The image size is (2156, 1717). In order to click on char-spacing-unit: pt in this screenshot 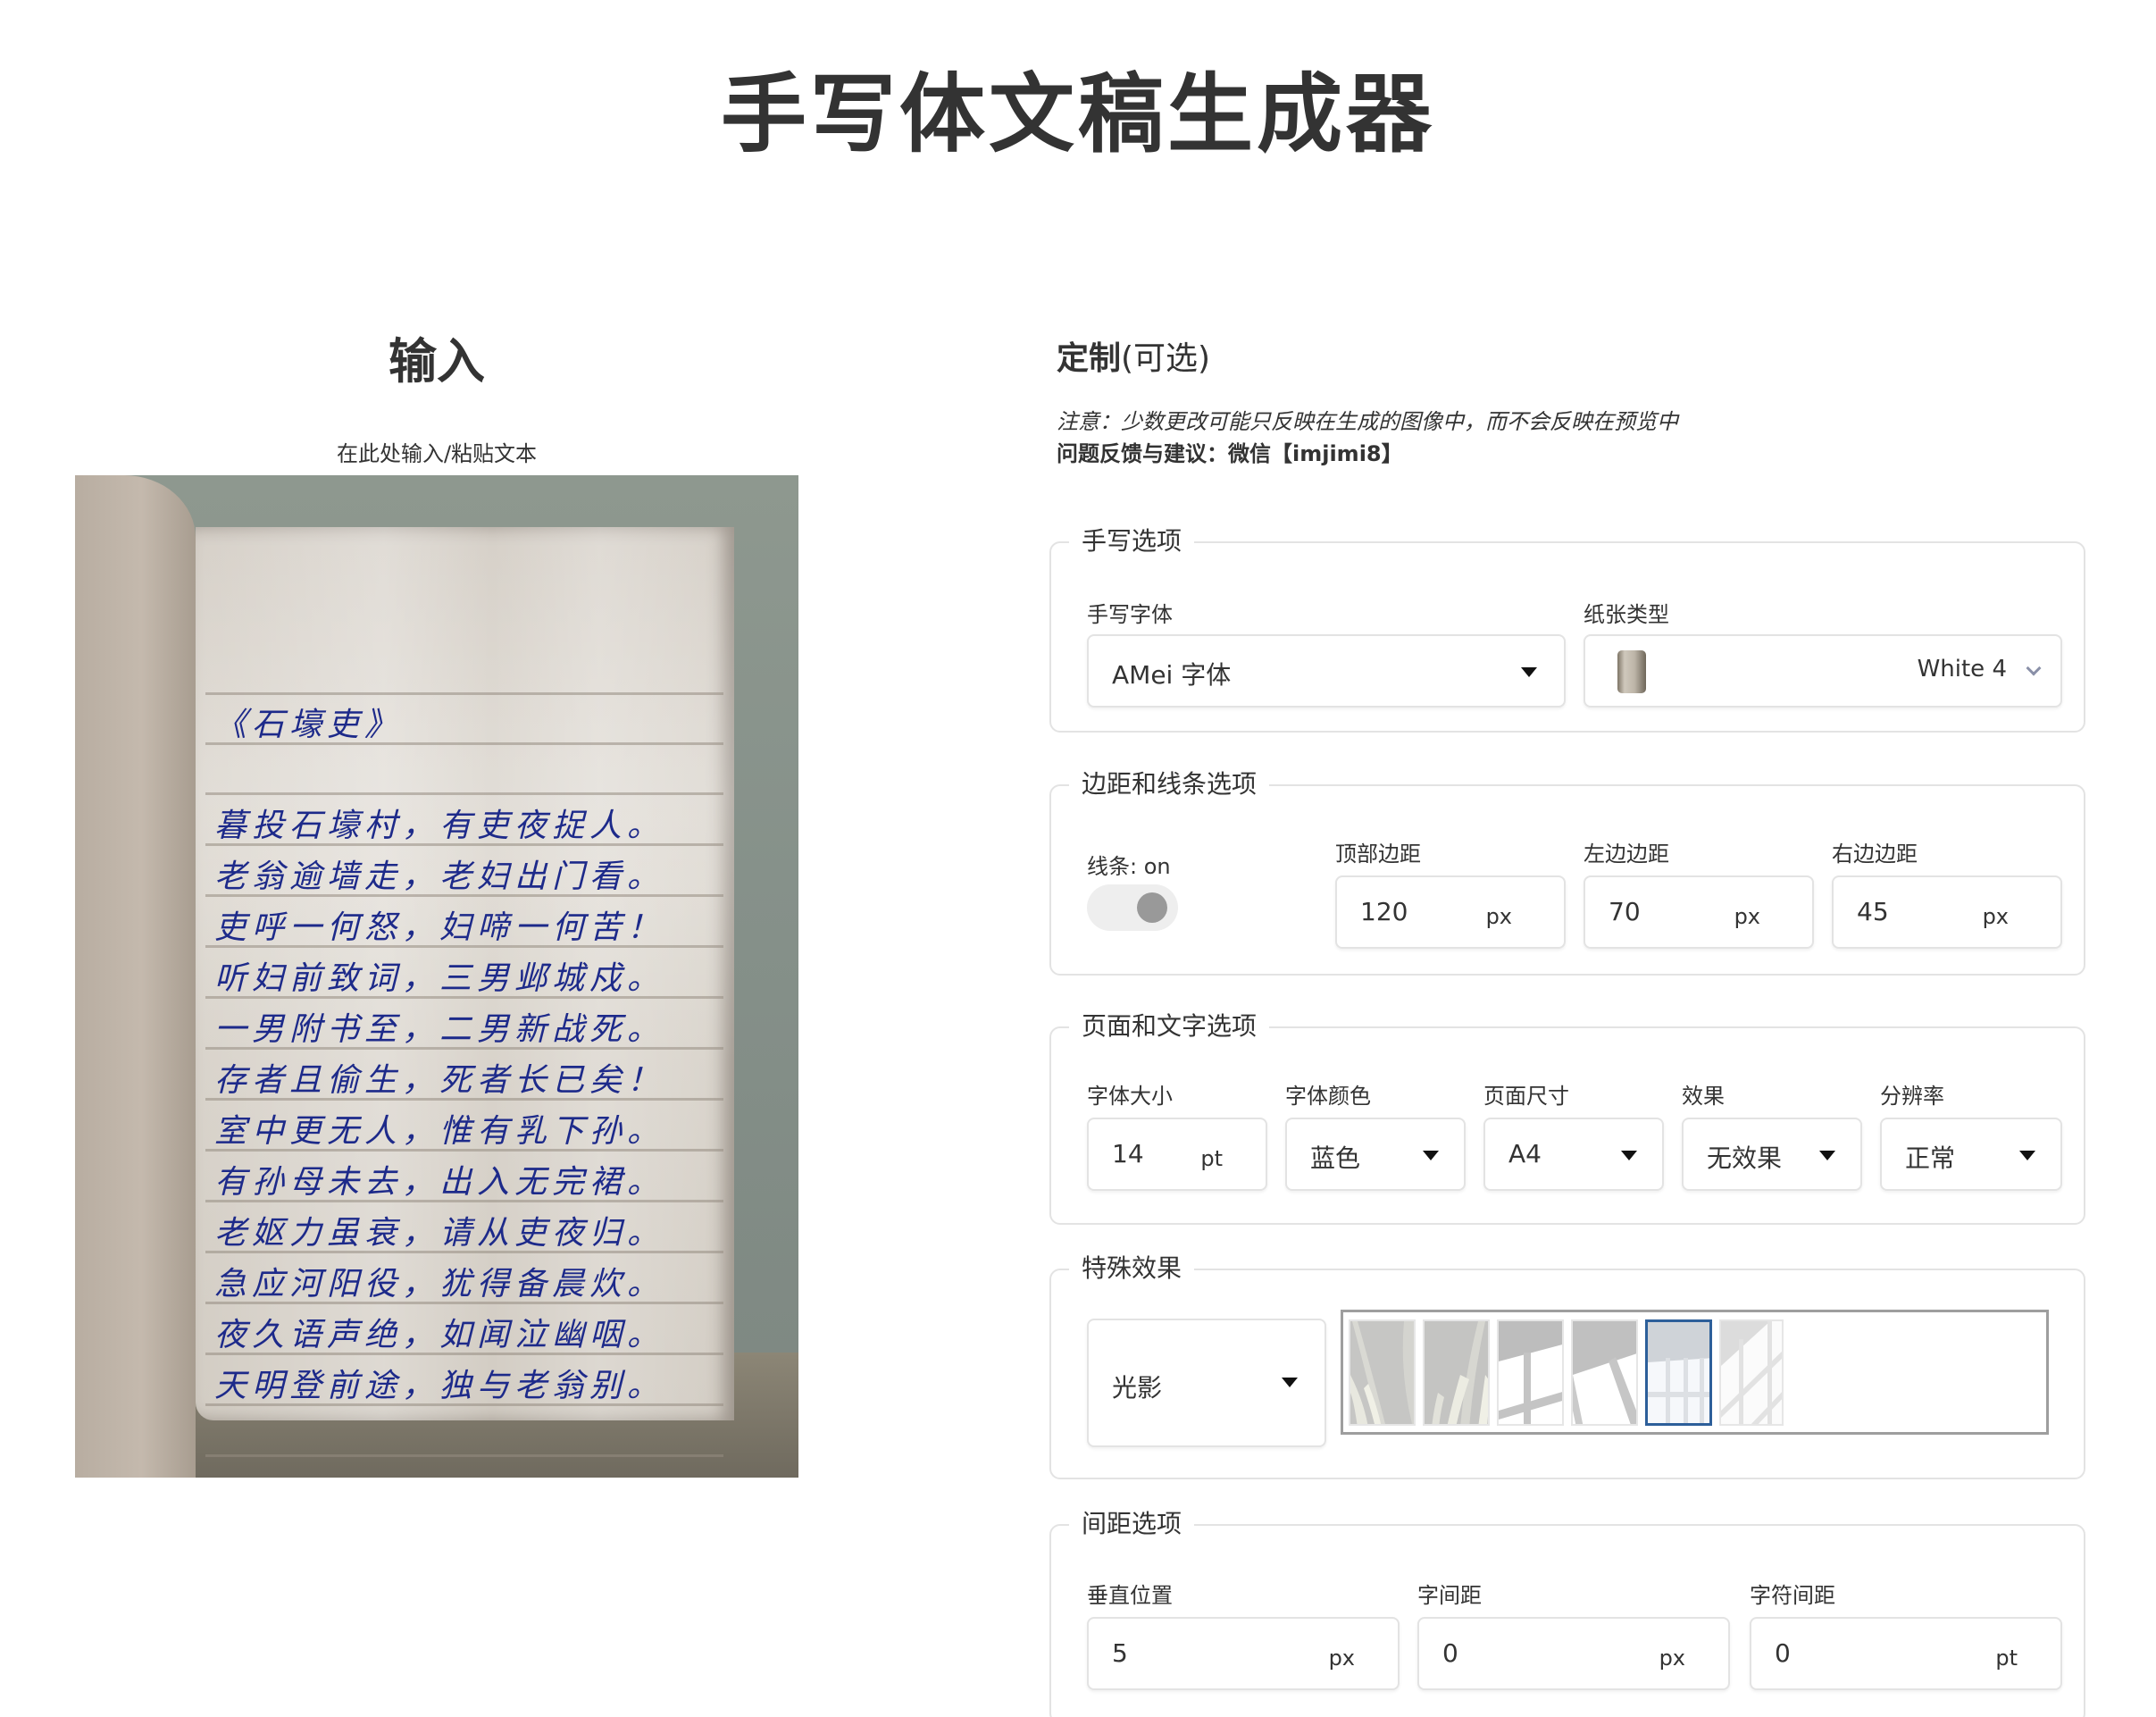, I will do `click(2006, 1658)`.